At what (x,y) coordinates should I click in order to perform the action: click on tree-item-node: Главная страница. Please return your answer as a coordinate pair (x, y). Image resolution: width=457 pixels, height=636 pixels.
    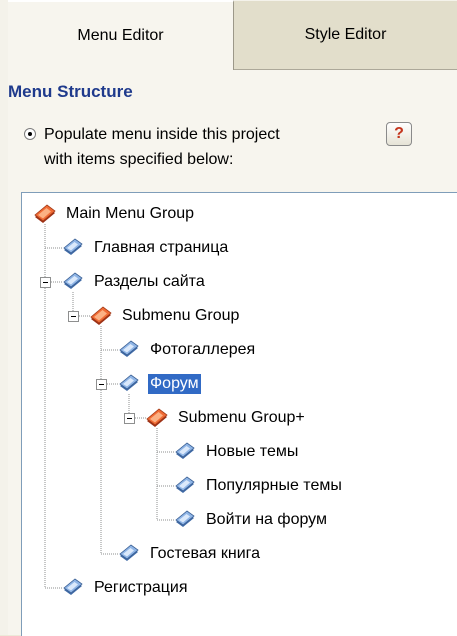
    Looking at the image, I should click on (146, 248).